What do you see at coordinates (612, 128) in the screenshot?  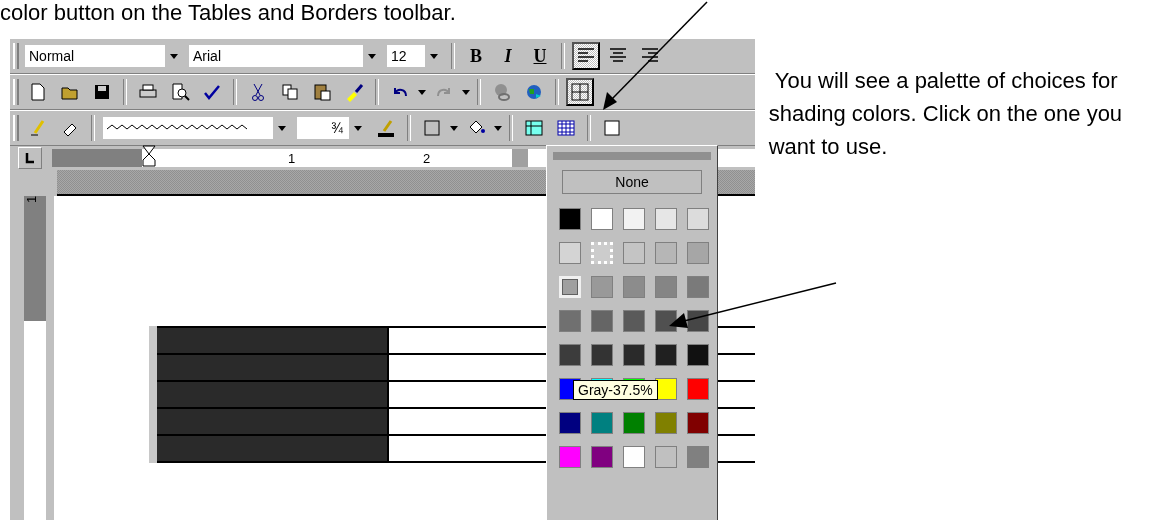 I see `frame-icon` at bounding box center [612, 128].